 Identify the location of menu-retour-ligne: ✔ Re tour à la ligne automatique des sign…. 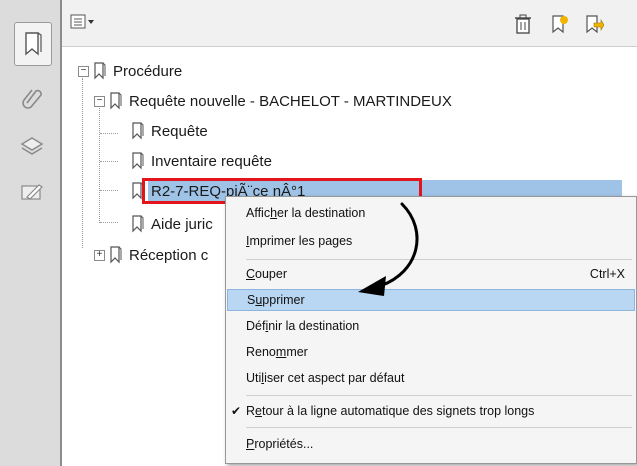
(431, 411).